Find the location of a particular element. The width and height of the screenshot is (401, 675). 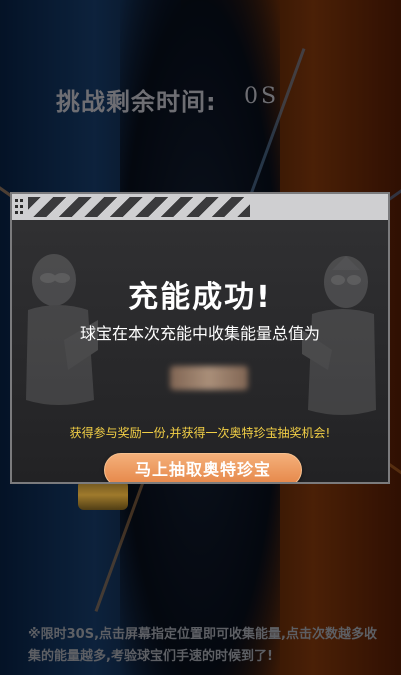

energy-total-value is located at coordinates (209, 378).